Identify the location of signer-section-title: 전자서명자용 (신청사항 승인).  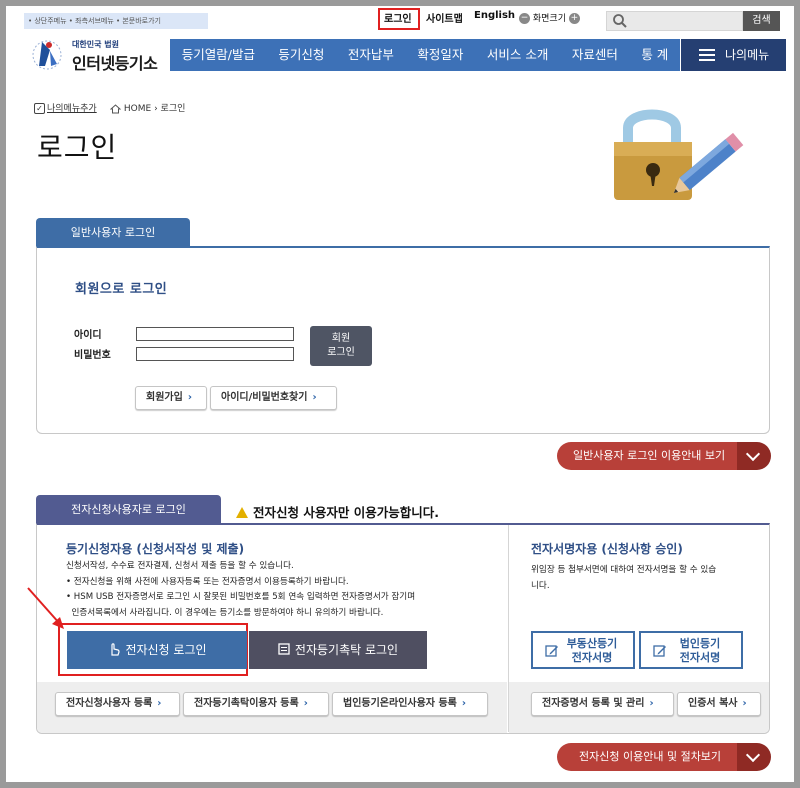
(607, 549).